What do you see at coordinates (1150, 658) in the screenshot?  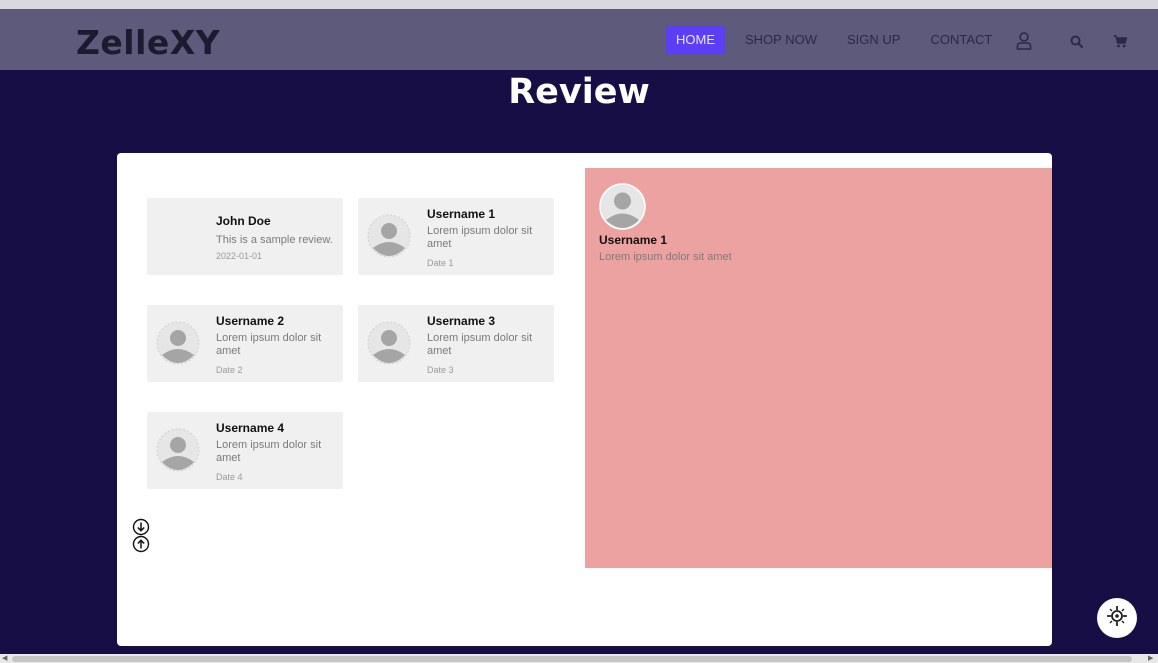 I see `scroll-right-icon: ▶` at bounding box center [1150, 658].